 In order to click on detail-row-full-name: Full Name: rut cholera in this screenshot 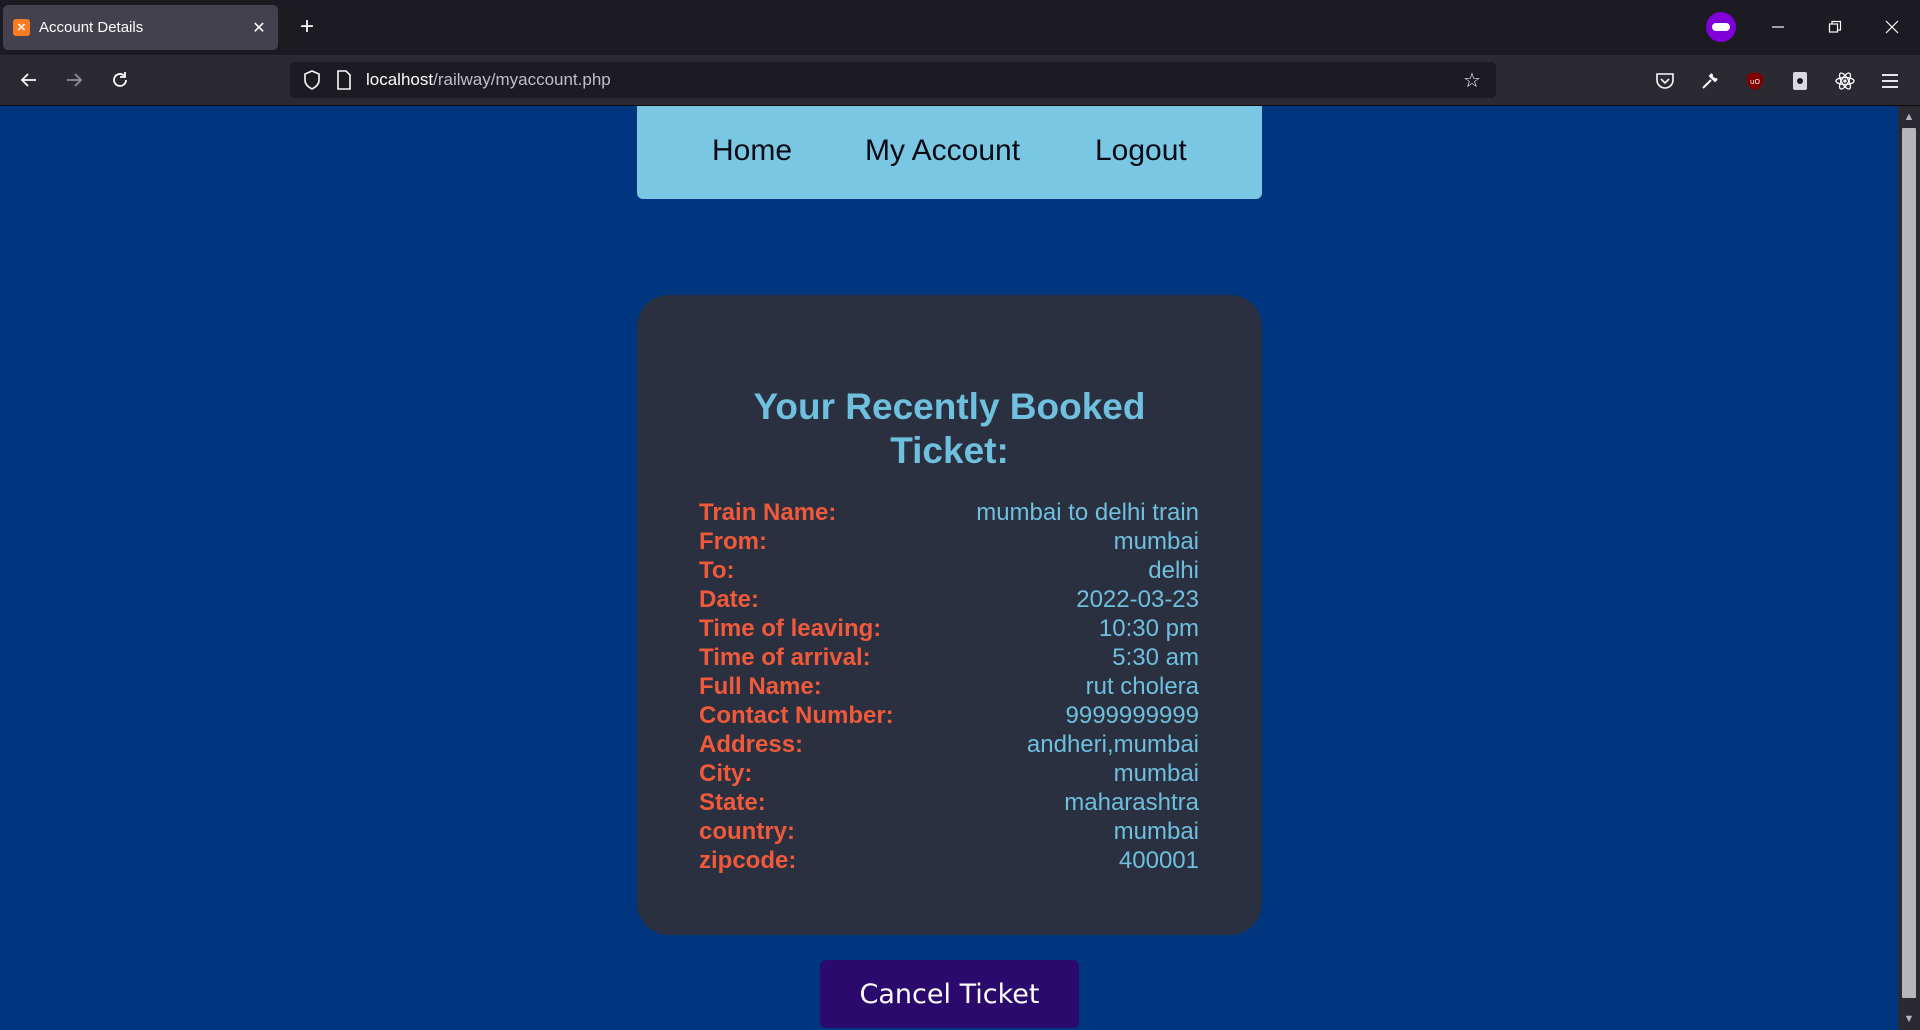, I will do `click(949, 686)`.